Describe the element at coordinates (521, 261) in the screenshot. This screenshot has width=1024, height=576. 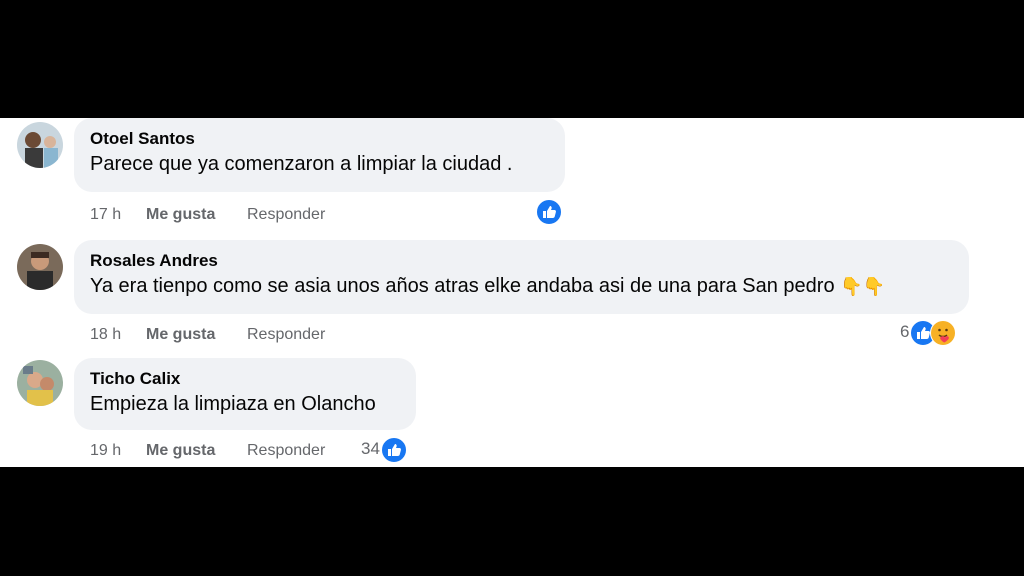
I see `comment-author: Rosales Andres` at that location.